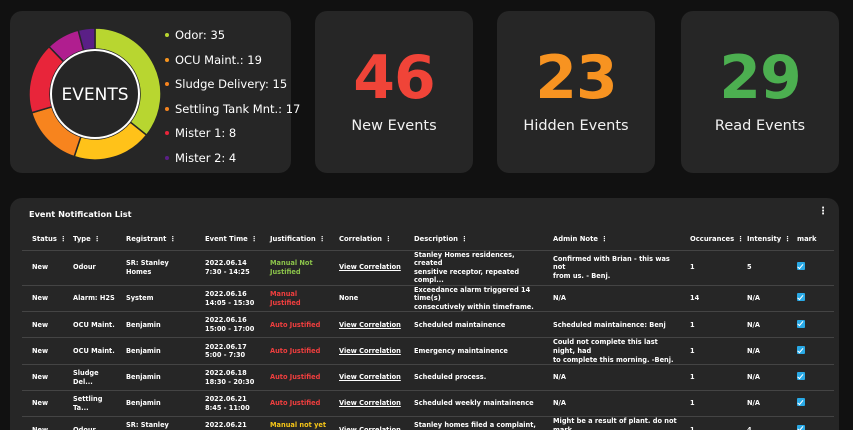 The image size is (853, 430). I want to click on new-events-card: 46 New Events, so click(394, 92).